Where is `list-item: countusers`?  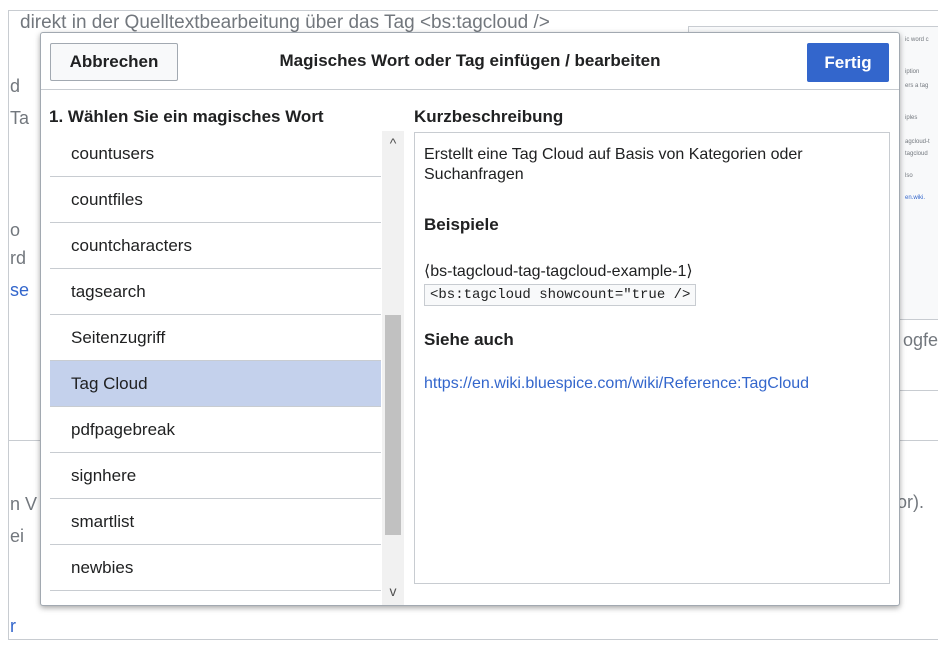 list-item: countusers is located at coordinates (215, 154).